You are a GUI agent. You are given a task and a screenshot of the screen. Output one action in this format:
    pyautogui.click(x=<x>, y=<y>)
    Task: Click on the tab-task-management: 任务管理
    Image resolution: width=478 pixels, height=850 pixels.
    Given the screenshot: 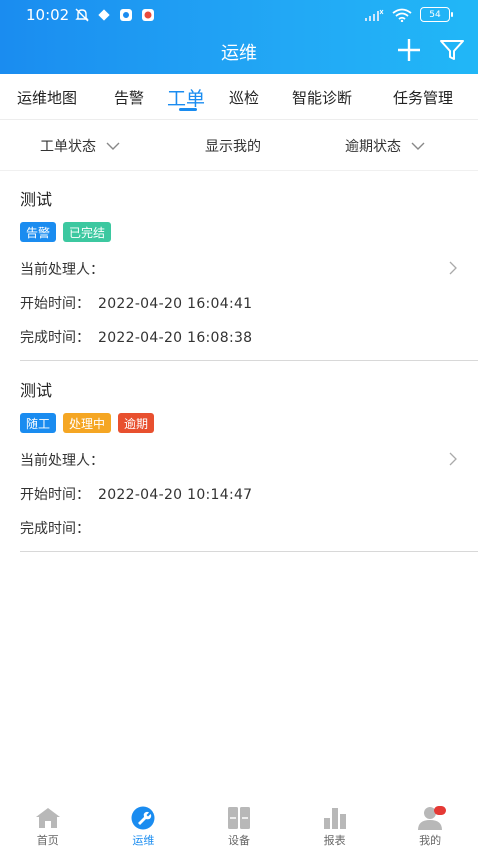 What is the action you would take?
    pyautogui.click(x=423, y=97)
    